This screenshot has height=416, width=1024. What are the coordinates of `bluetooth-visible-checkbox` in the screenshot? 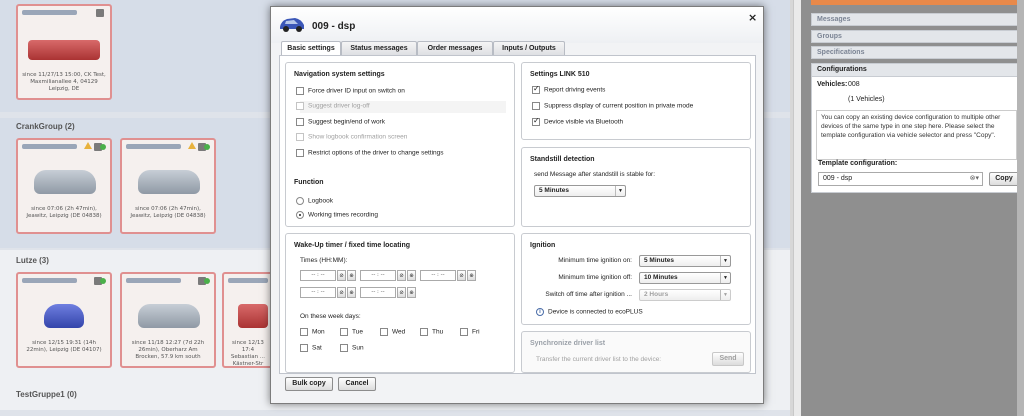 It's located at (536, 121).